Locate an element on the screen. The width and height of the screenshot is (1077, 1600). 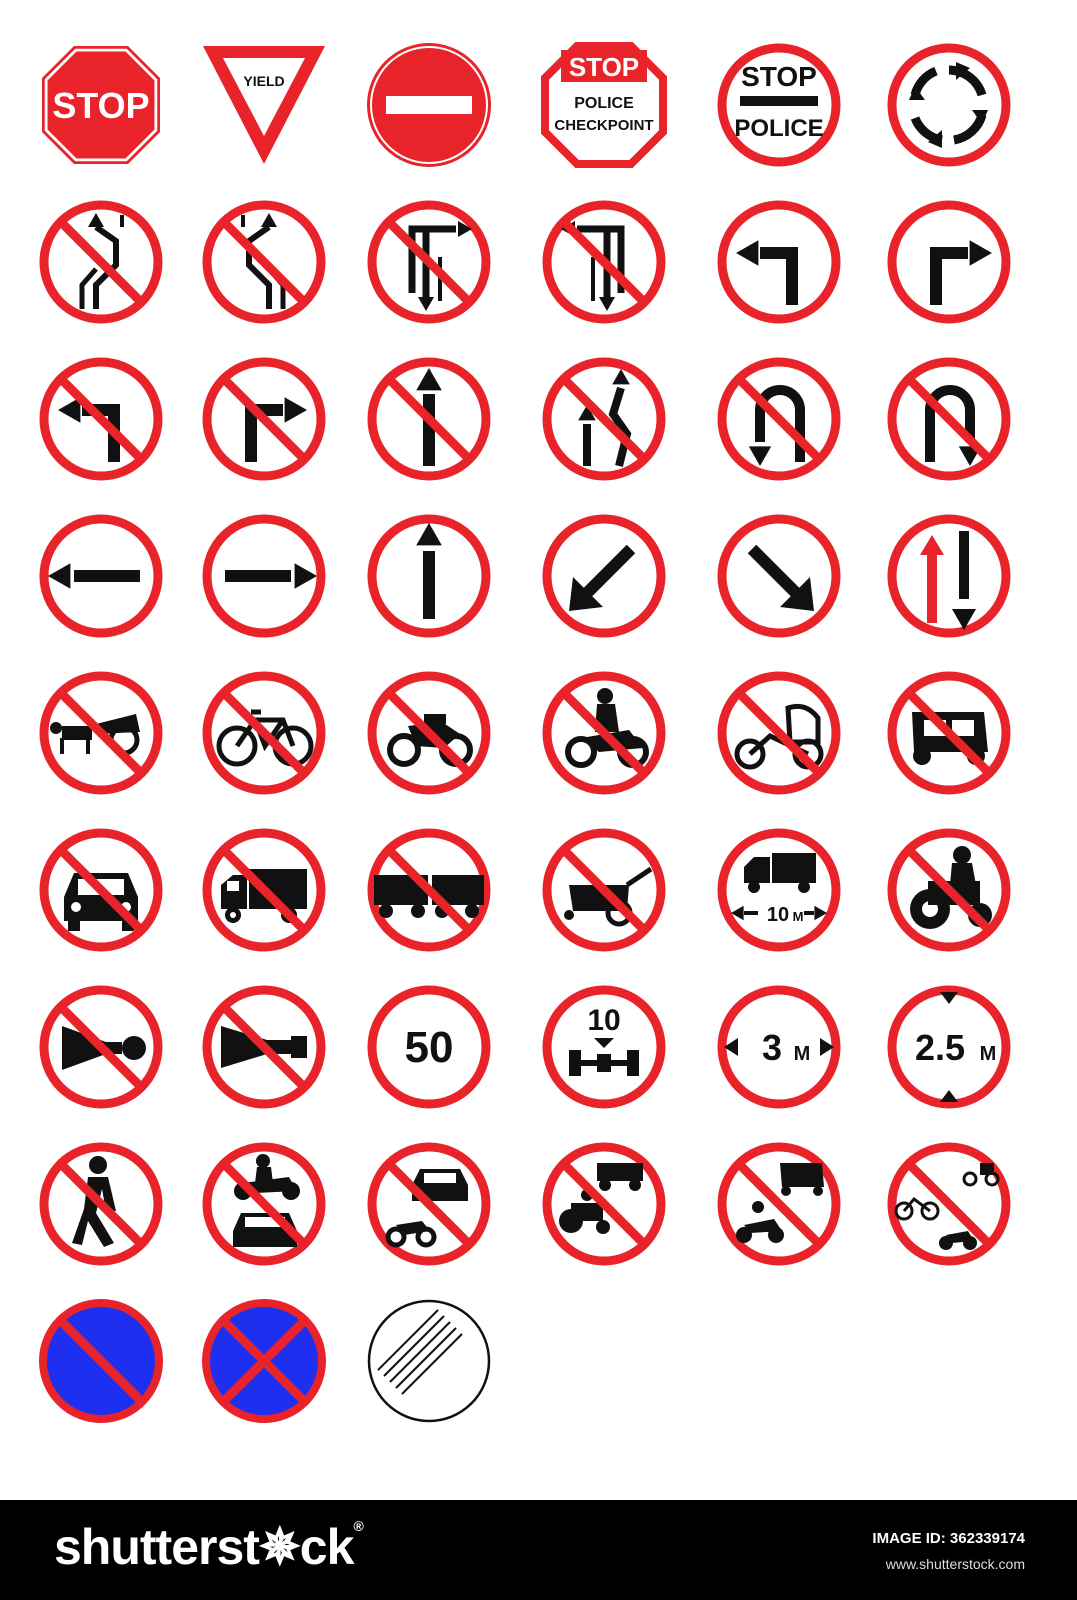
sign-no-tricycle is located at coordinates (779, 733).